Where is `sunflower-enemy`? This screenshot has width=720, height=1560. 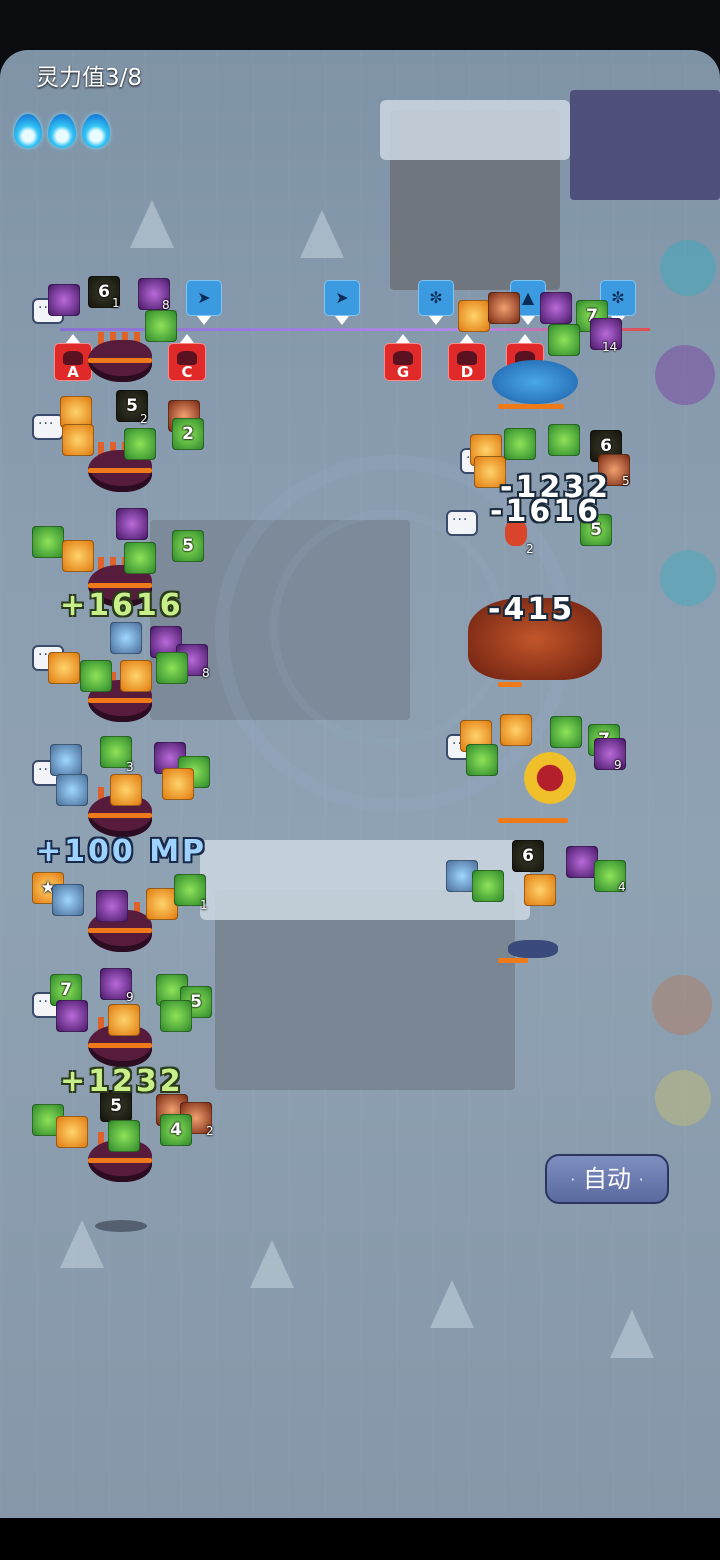 sunflower-enemy is located at coordinates (550, 778).